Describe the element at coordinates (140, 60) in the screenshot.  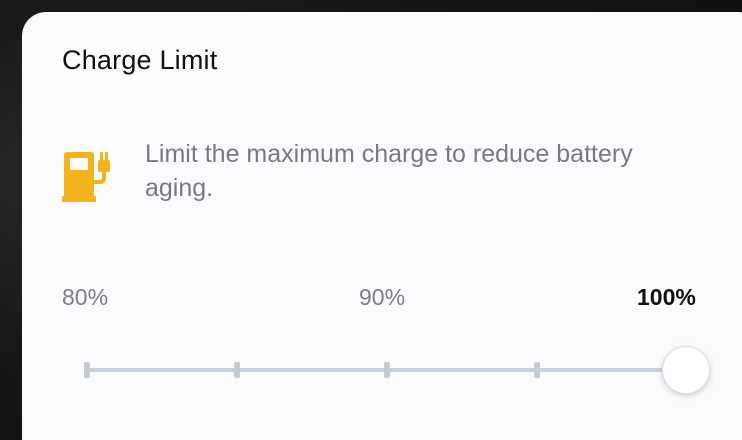
I see `card-title: Charge Limit` at that location.